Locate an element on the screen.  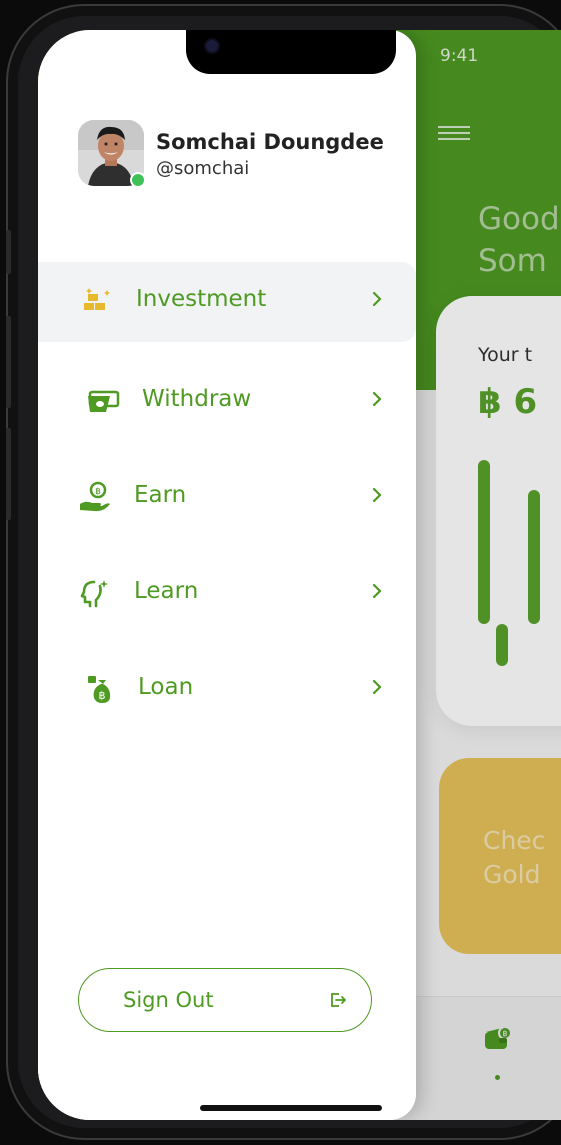
gold-bars-icon is located at coordinates (97, 299).